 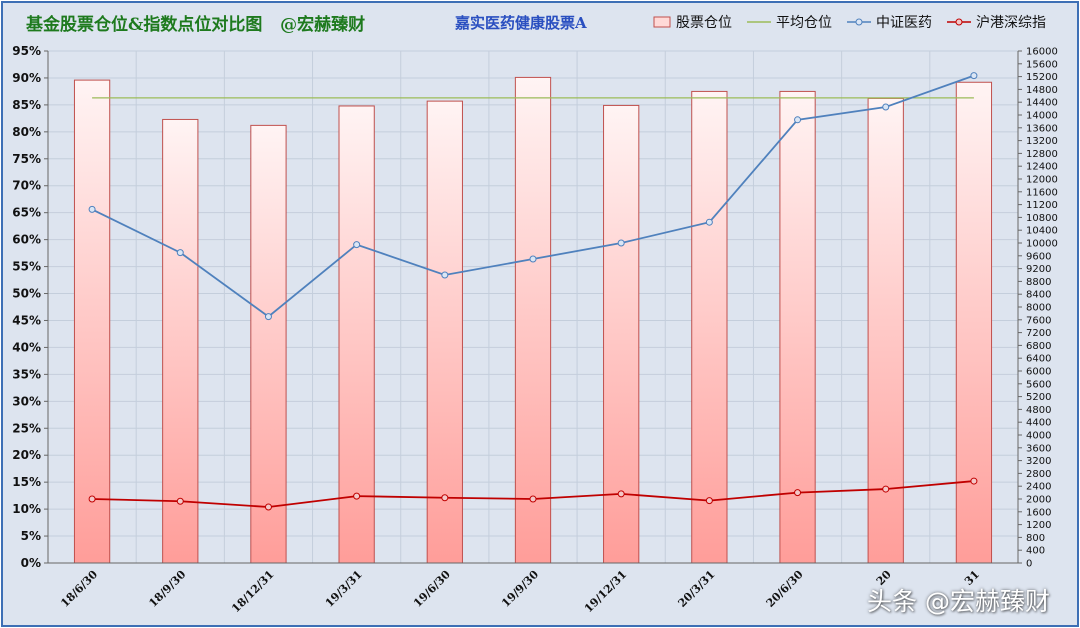 What do you see at coordinates (1038, 320) in the screenshot?
I see `y-right-tick-label: 7600` at bounding box center [1038, 320].